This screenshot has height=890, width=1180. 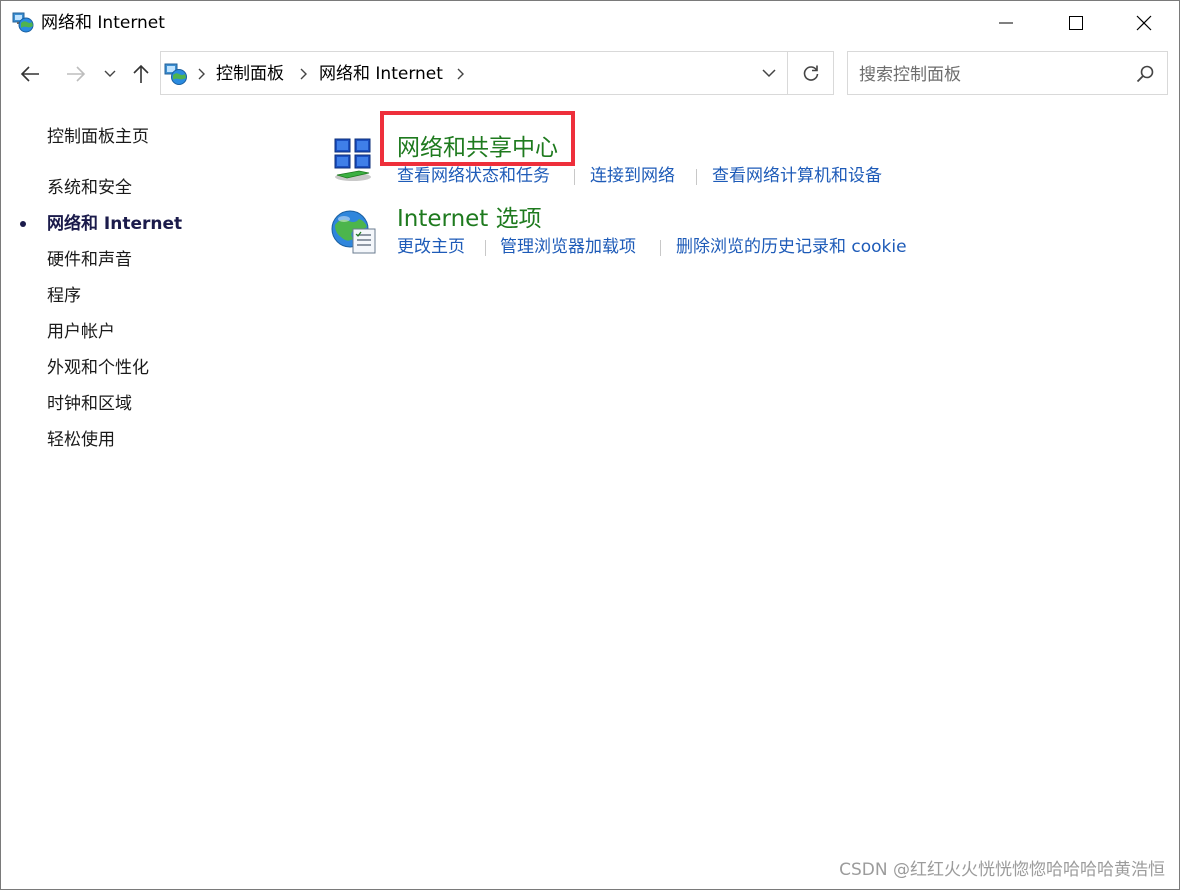 What do you see at coordinates (910, 75) in the screenshot?
I see `search-input: 搜索控制面板` at bounding box center [910, 75].